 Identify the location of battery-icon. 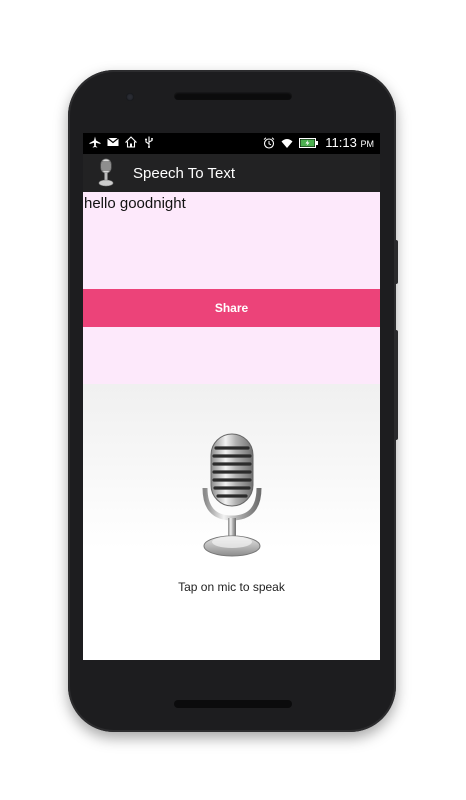
(309, 142).